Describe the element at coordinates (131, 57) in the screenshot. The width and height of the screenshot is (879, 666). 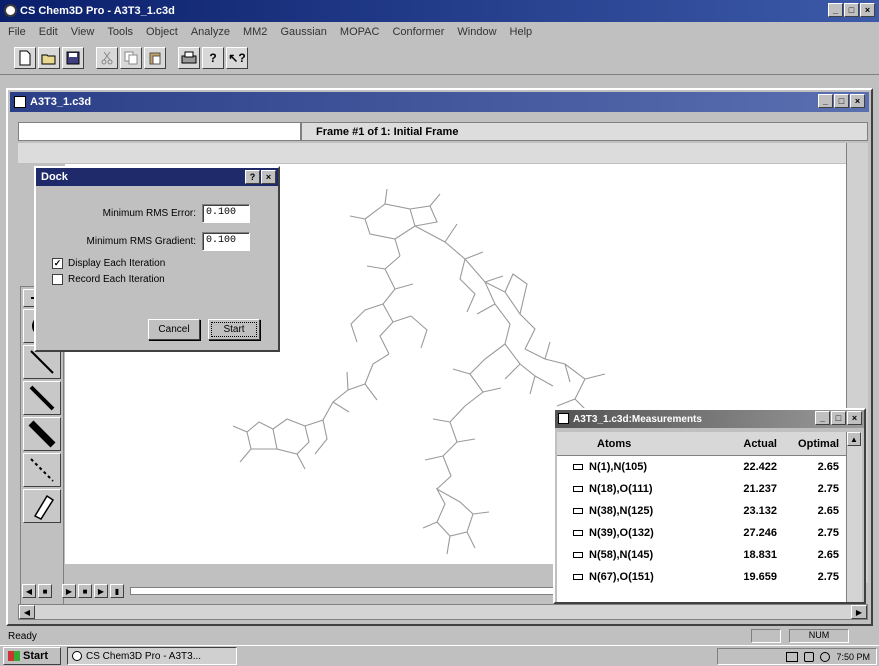
I see `copy-icon` at that location.